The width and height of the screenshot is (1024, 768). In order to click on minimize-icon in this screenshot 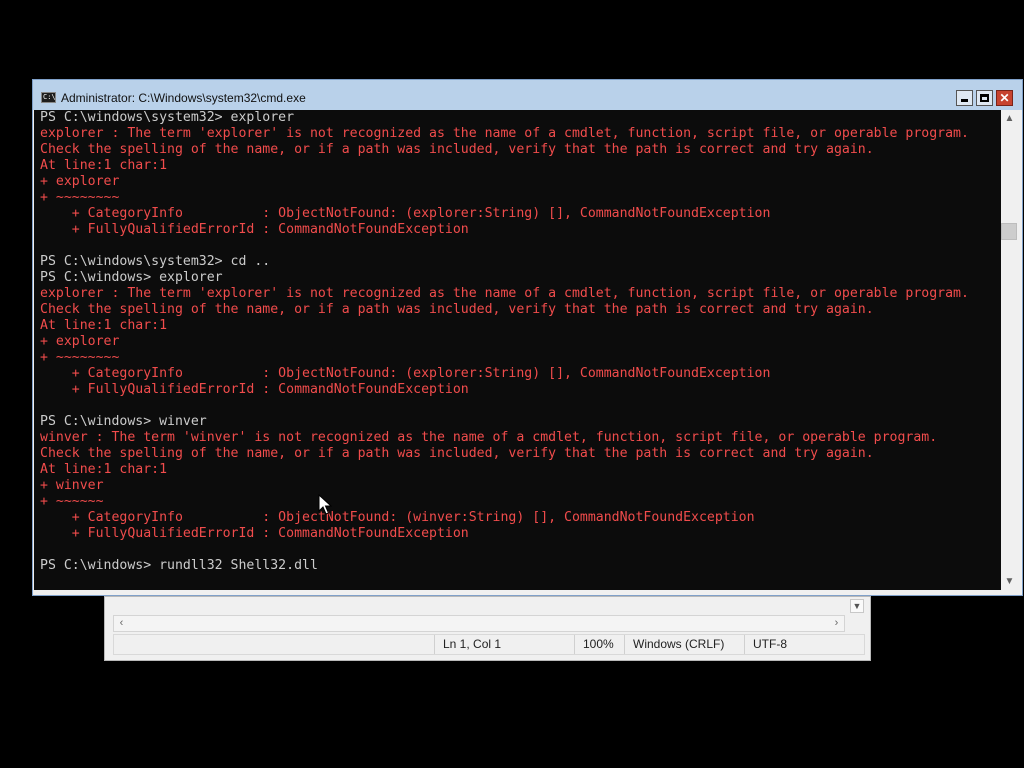, I will do `click(964, 100)`.